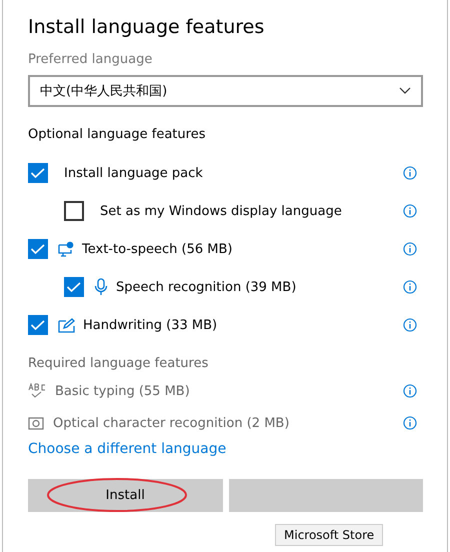  Describe the element at coordinates (119, 363) in the screenshot. I see `section-heading: Required language features` at that location.